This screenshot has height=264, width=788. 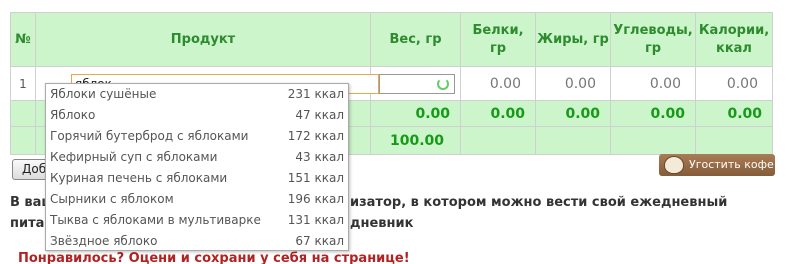 What do you see at coordinates (498, 48) in the screenshot?
I see `header-protein-line2: гр` at bounding box center [498, 48].